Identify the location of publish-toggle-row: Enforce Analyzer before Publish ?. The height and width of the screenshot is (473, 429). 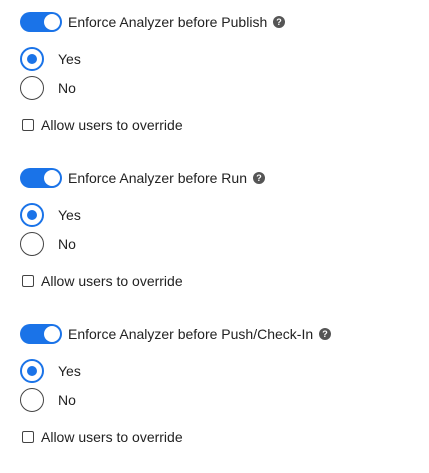
(153, 22).